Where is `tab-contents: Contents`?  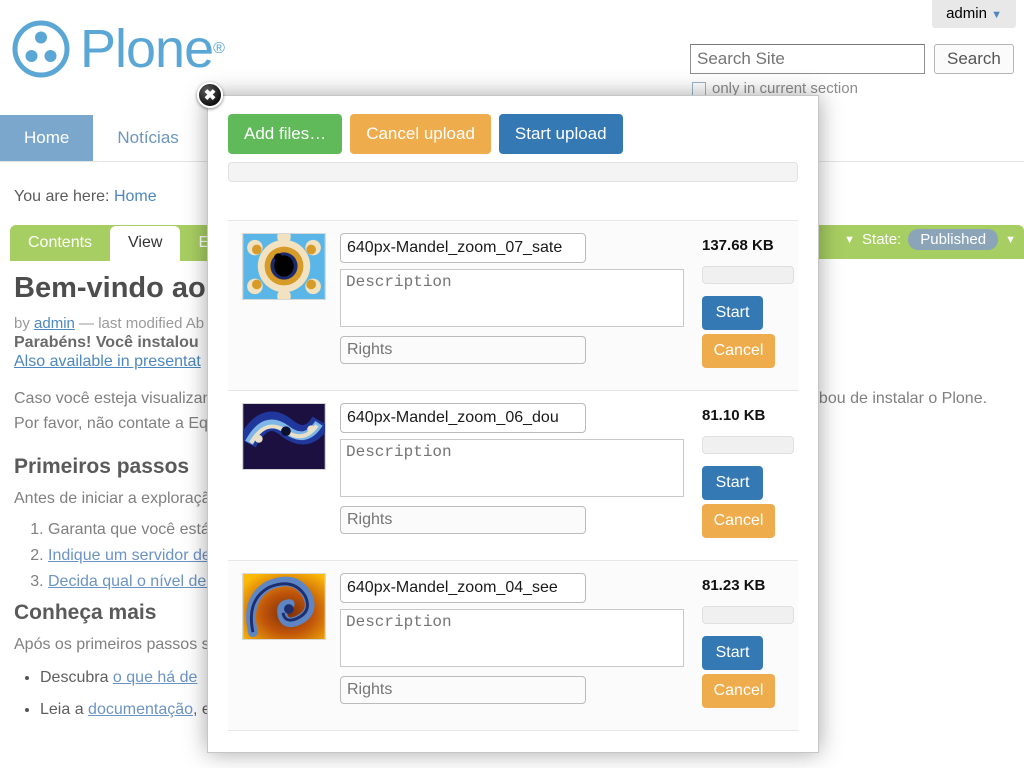 tab-contents: Contents is located at coordinates (60, 243).